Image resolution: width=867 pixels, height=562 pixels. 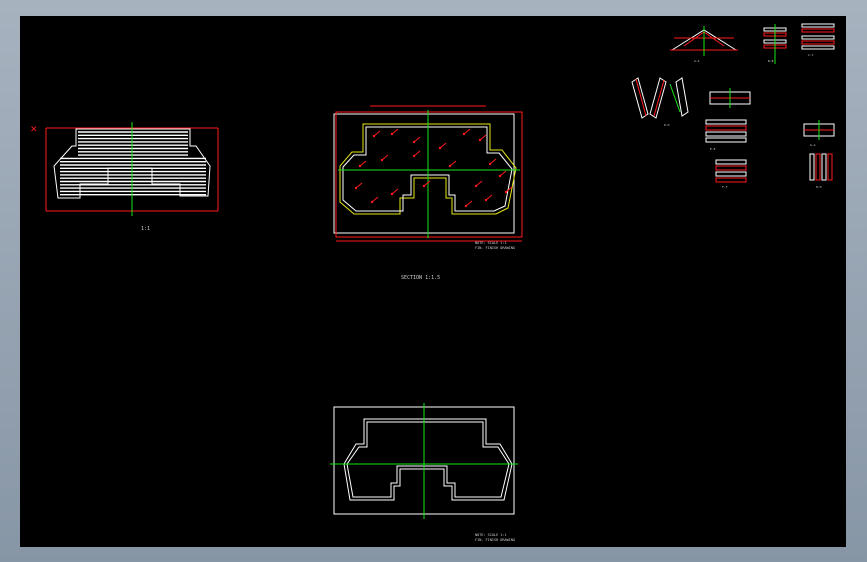 I want to click on elevation-marker-icon: ✕, so click(x=34, y=130).